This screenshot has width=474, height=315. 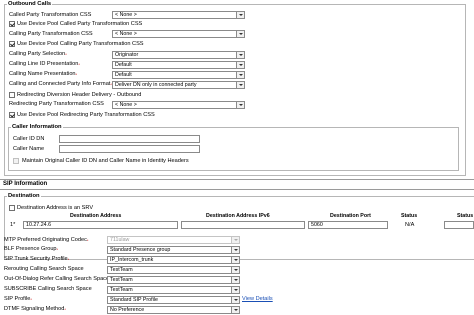 What do you see at coordinates (173, 290) in the screenshot?
I see `subscribe-css-select: TestTeam` at bounding box center [173, 290].